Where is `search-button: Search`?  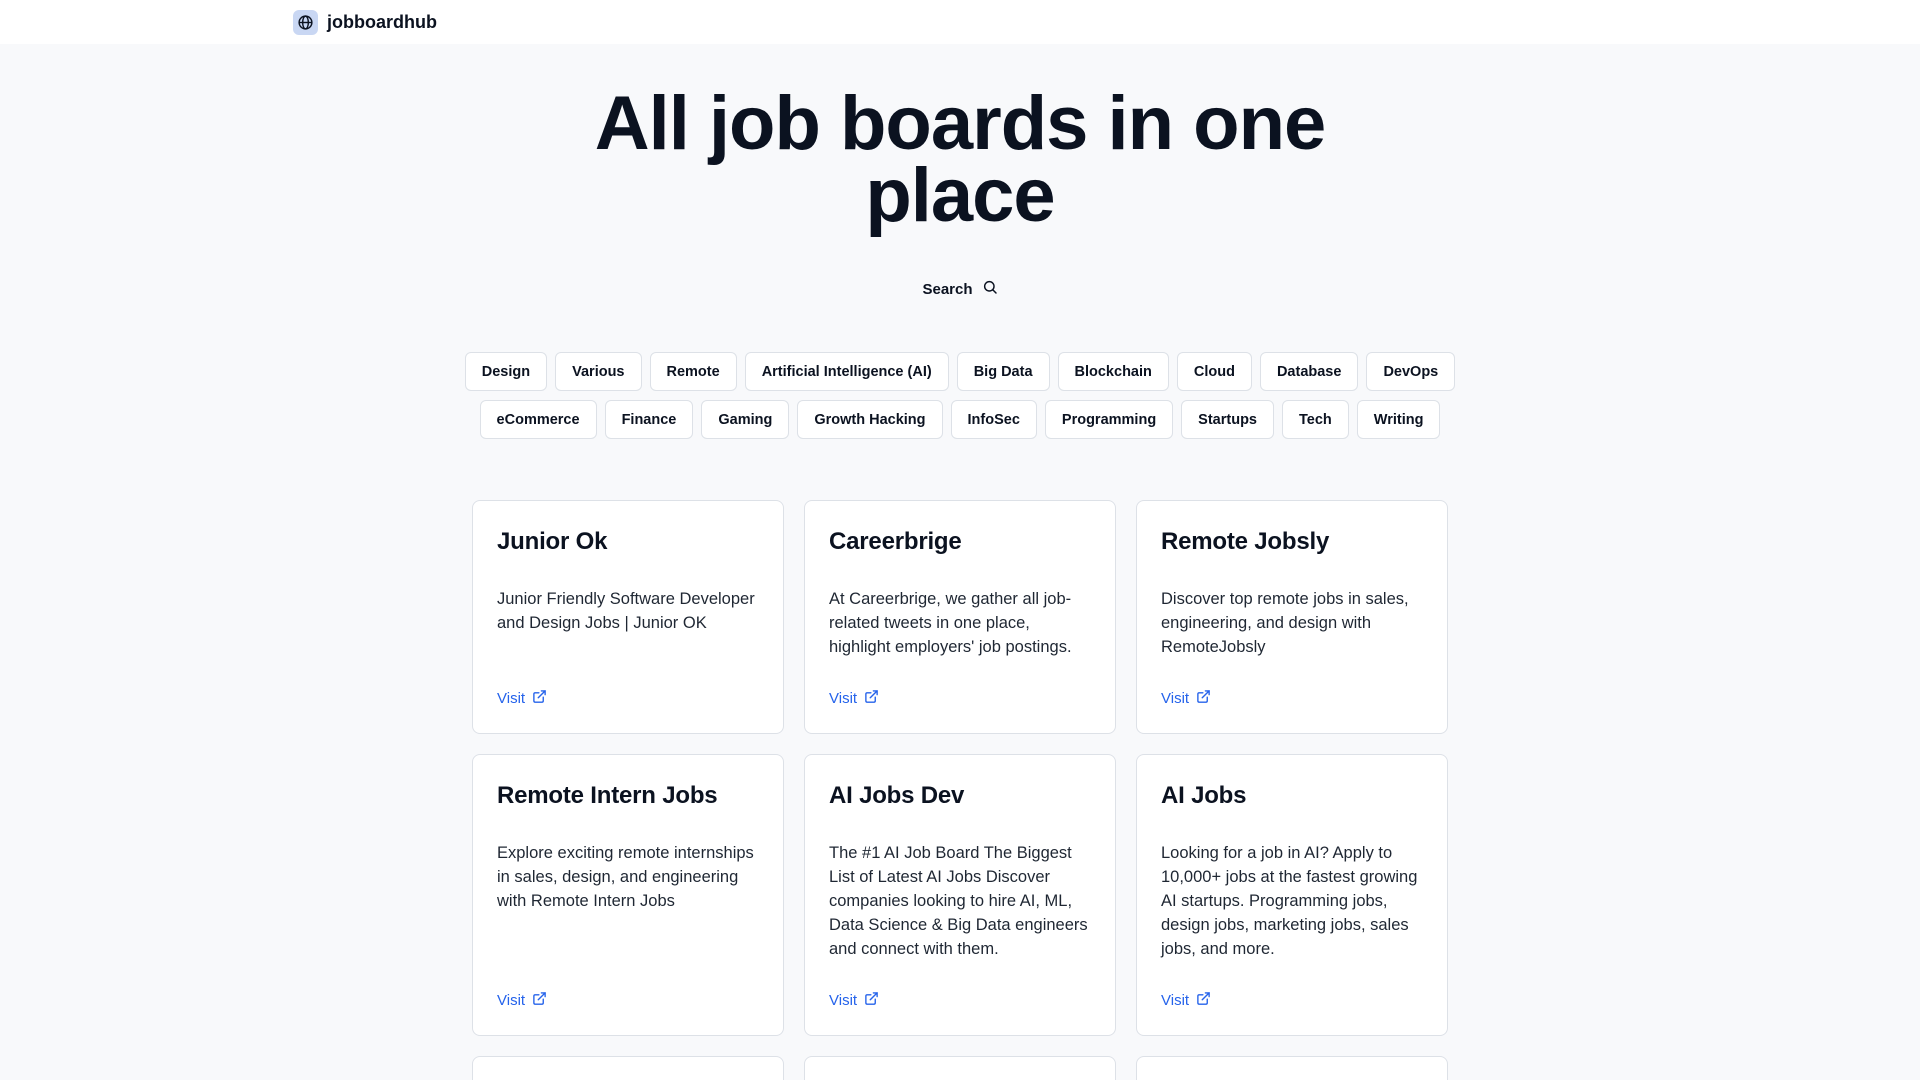 search-button: Search is located at coordinates (959, 289).